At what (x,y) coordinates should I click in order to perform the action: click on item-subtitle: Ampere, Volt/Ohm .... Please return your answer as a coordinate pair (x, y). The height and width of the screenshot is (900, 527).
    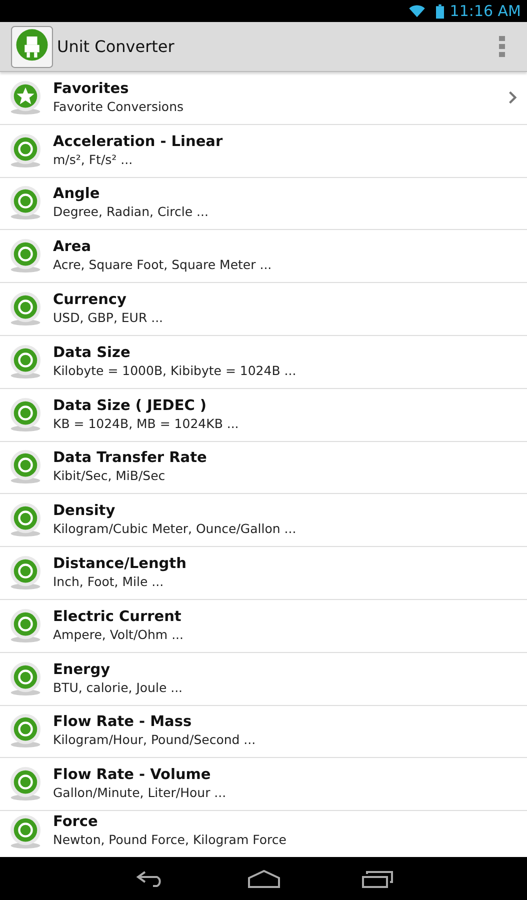
    Looking at the image, I should click on (118, 634).